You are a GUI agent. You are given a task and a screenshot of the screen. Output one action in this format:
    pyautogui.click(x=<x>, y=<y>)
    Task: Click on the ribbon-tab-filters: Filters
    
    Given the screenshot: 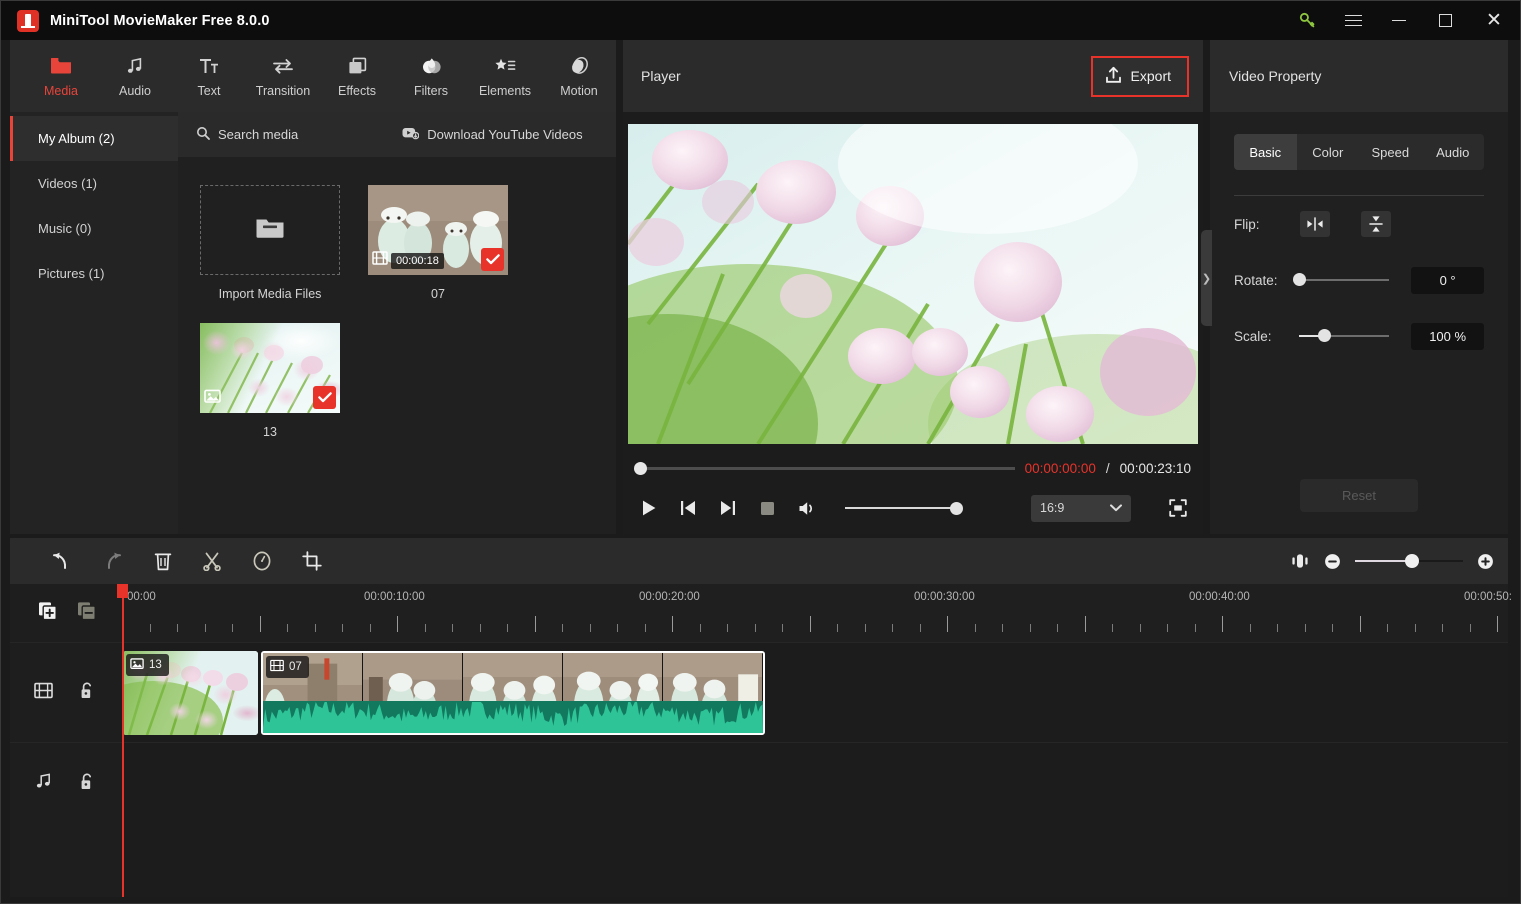 What is the action you would take?
    pyautogui.click(x=431, y=76)
    